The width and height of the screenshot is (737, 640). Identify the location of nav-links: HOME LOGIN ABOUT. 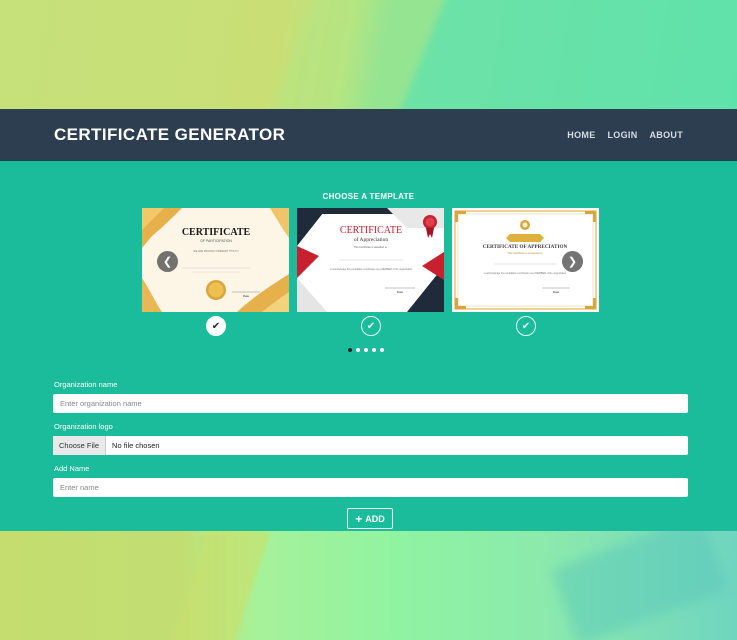
(625, 135).